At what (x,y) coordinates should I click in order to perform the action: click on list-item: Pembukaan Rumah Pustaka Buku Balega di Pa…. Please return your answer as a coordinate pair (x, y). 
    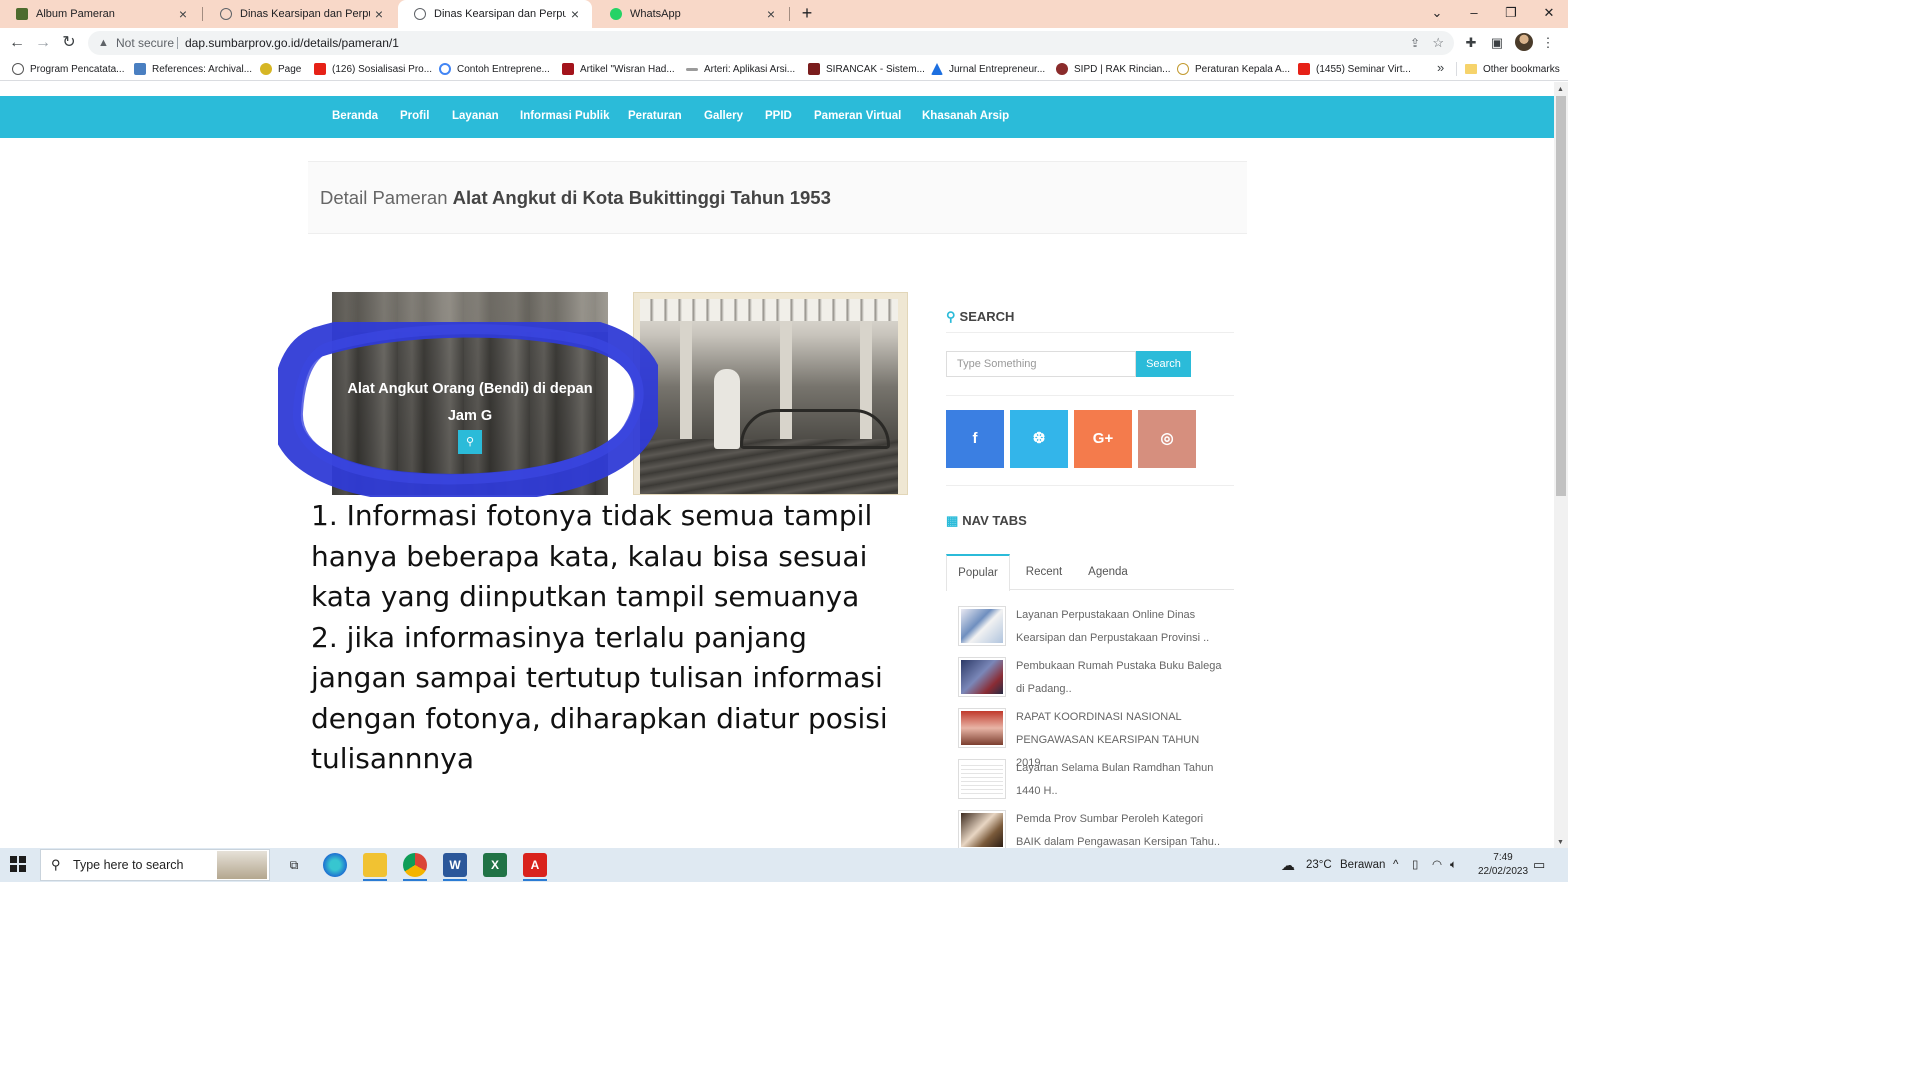
    Looking at the image, I should click on (1096, 678).